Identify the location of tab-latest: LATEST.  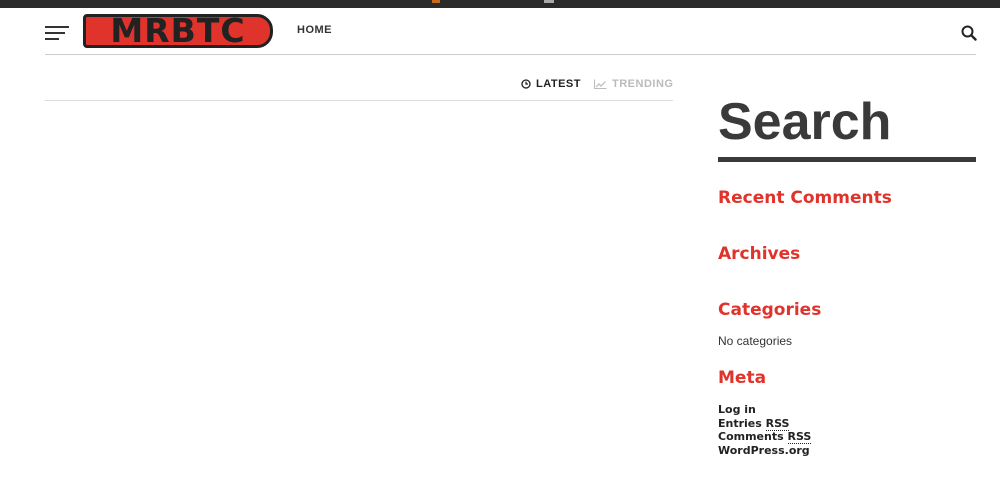
(551, 84).